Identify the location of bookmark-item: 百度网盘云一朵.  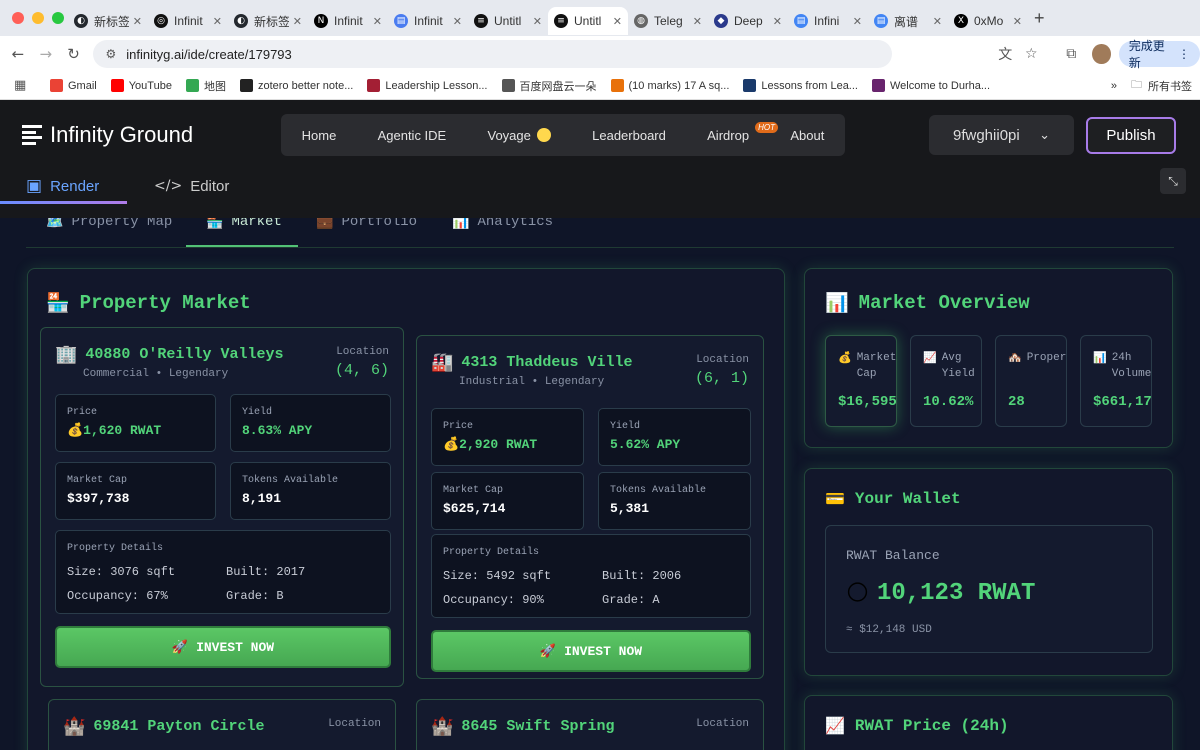
(549, 86).